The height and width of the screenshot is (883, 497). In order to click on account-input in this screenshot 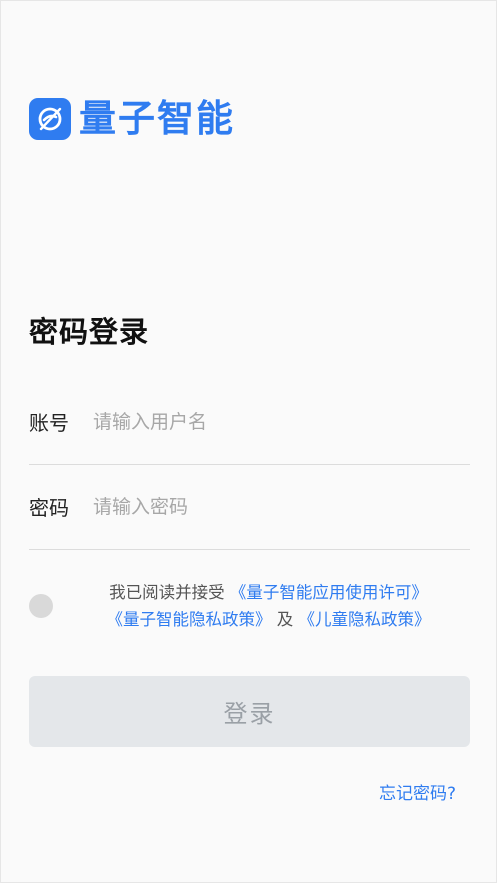, I will do `click(281, 421)`.